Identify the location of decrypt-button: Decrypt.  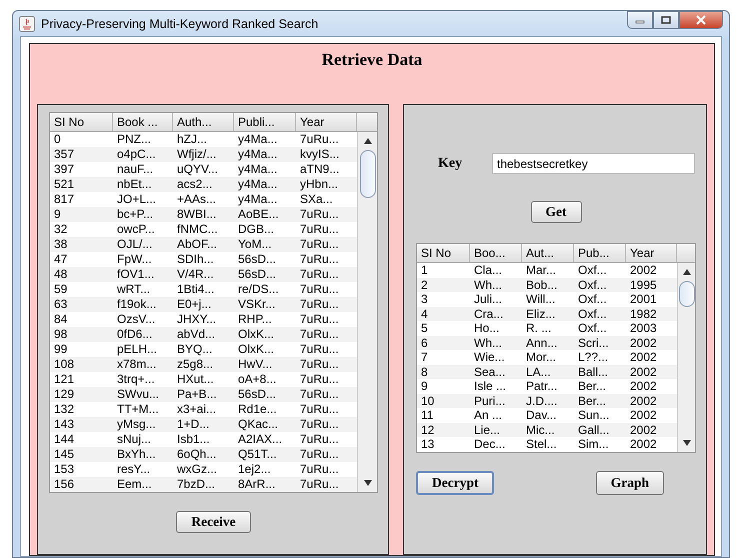
(455, 482).